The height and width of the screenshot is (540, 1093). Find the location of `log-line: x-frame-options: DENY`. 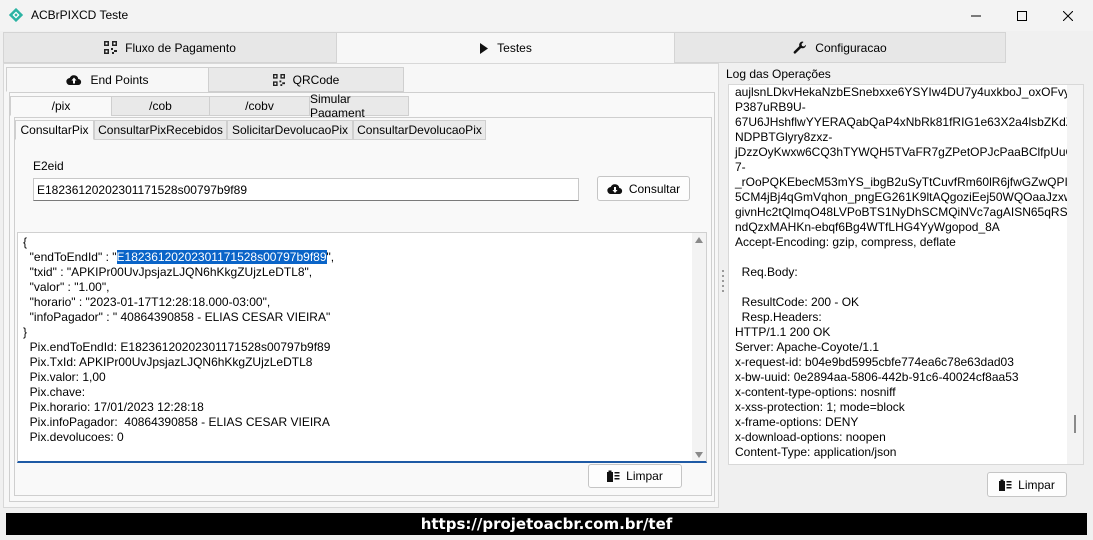

log-line: x-frame-options: DENY is located at coordinates (797, 422).